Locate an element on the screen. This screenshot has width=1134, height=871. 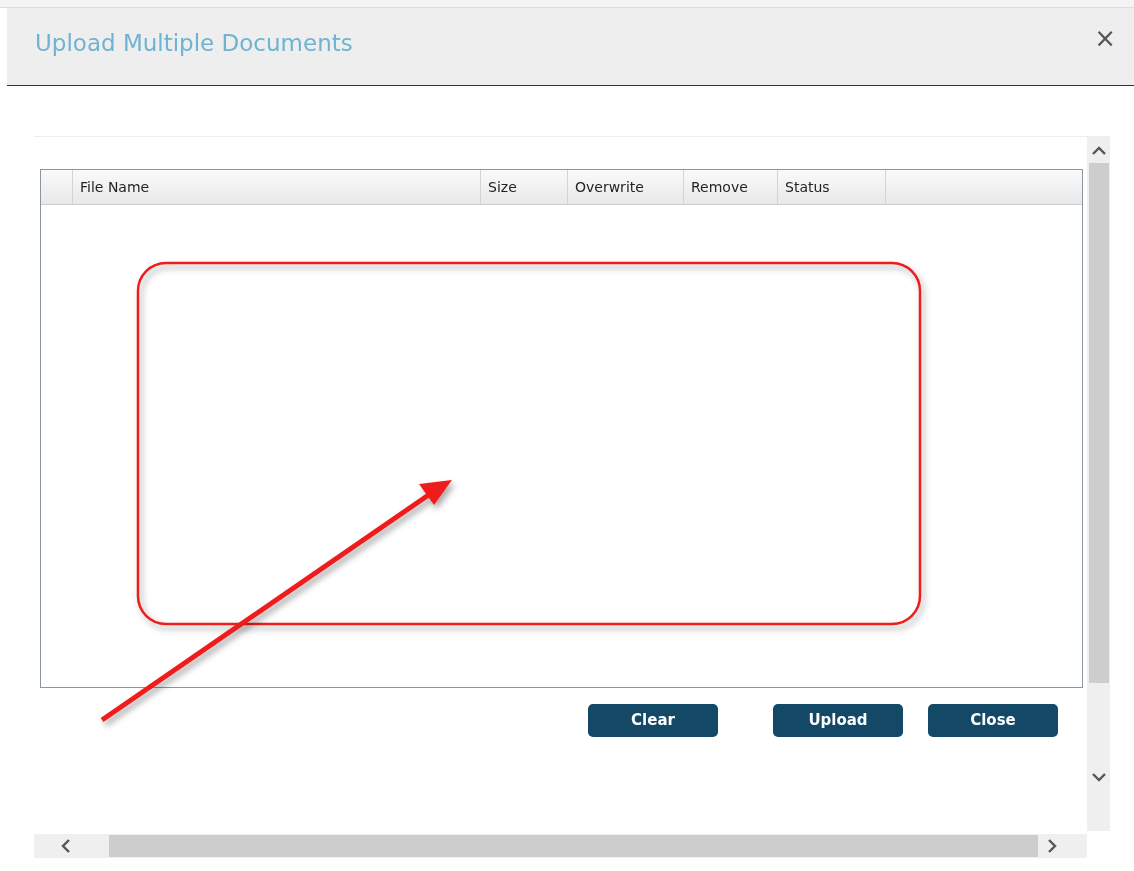
column-header: Overwrite is located at coordinates (626, 187).